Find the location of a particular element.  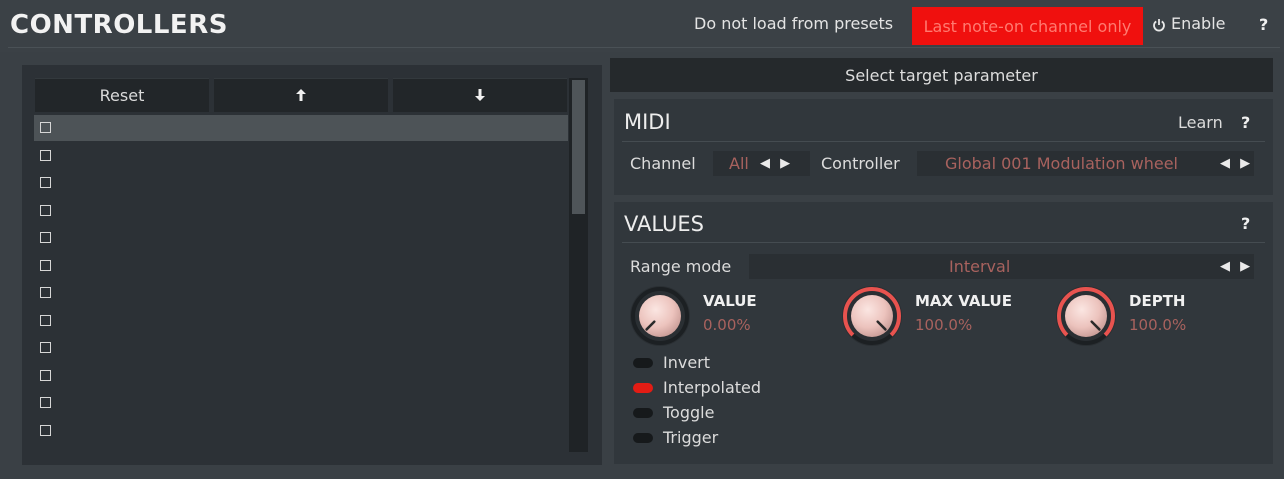

midi-divider is located at coordinates (943, 141).